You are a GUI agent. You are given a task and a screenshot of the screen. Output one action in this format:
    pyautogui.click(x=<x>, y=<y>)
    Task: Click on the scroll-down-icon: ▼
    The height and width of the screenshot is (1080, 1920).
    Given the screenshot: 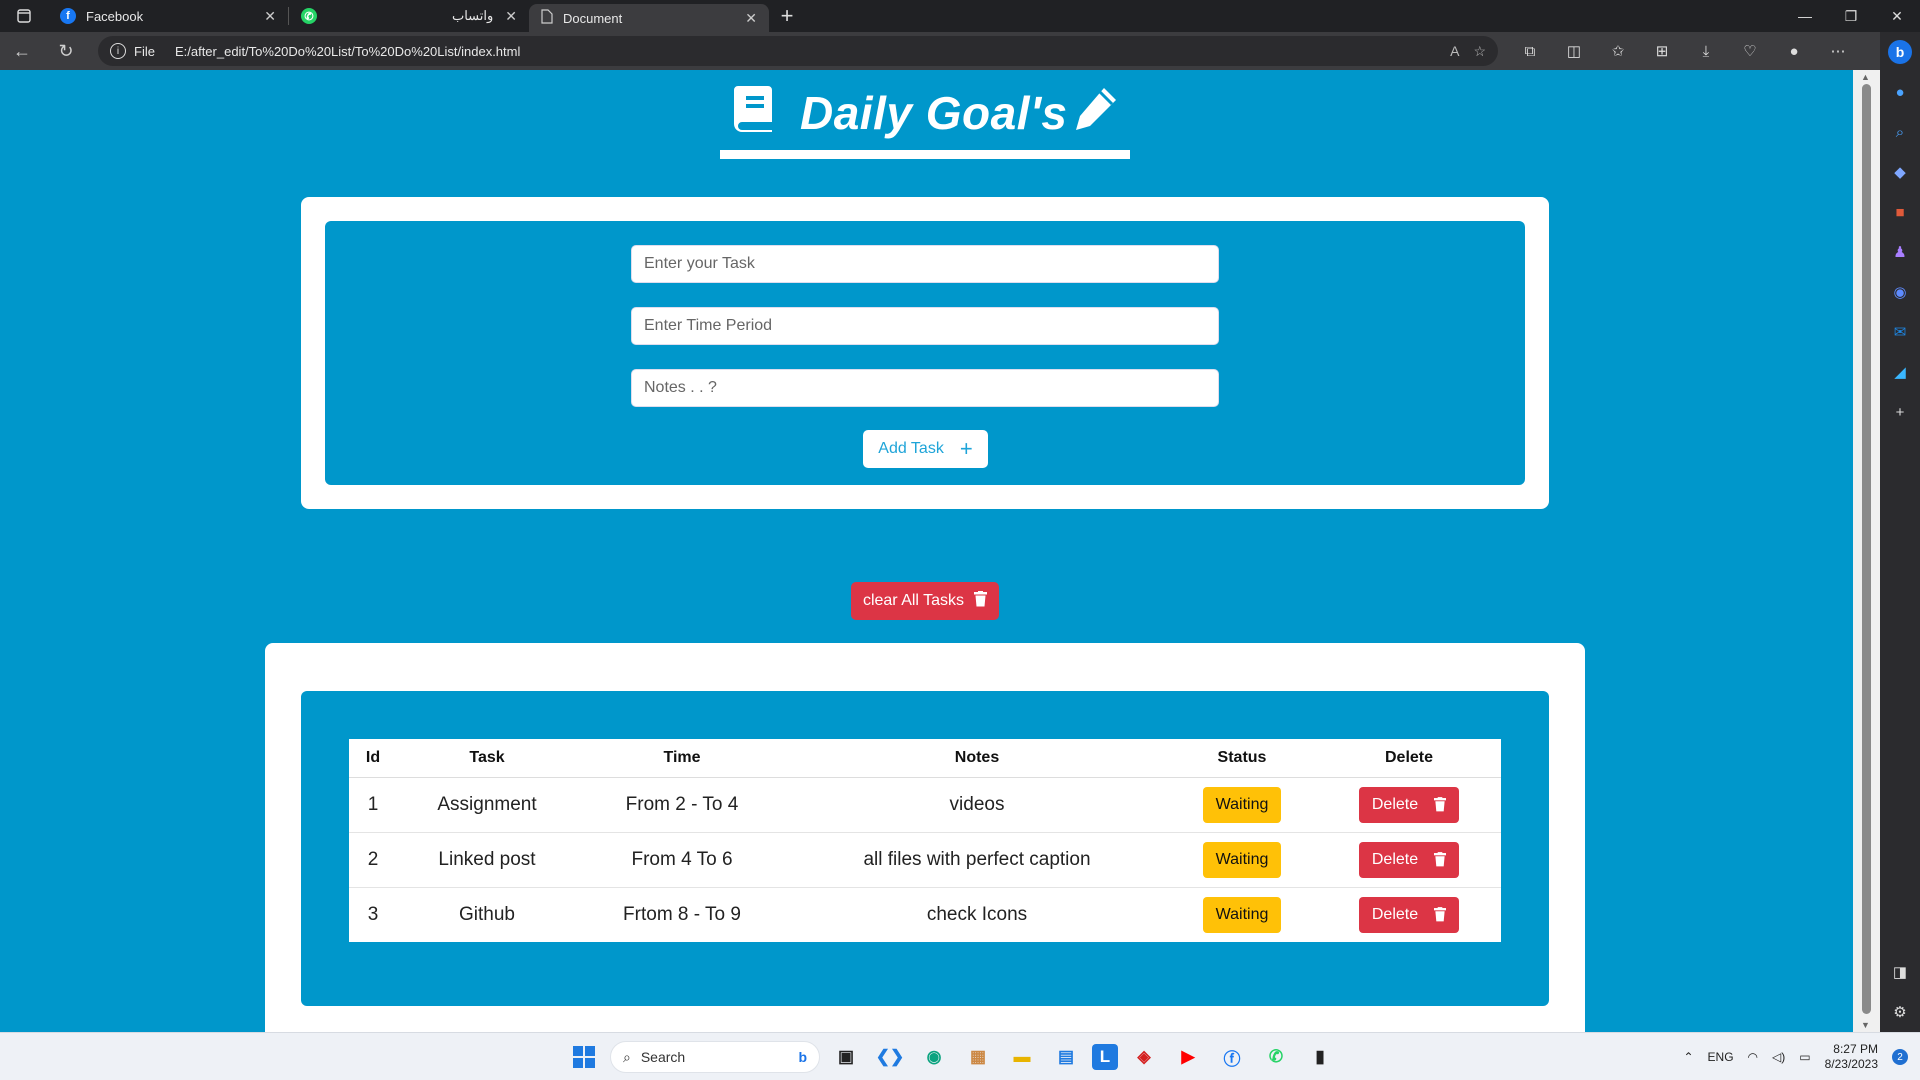 What is the action you would take?
    pyautogui.click(x=1865, y=1025)
    